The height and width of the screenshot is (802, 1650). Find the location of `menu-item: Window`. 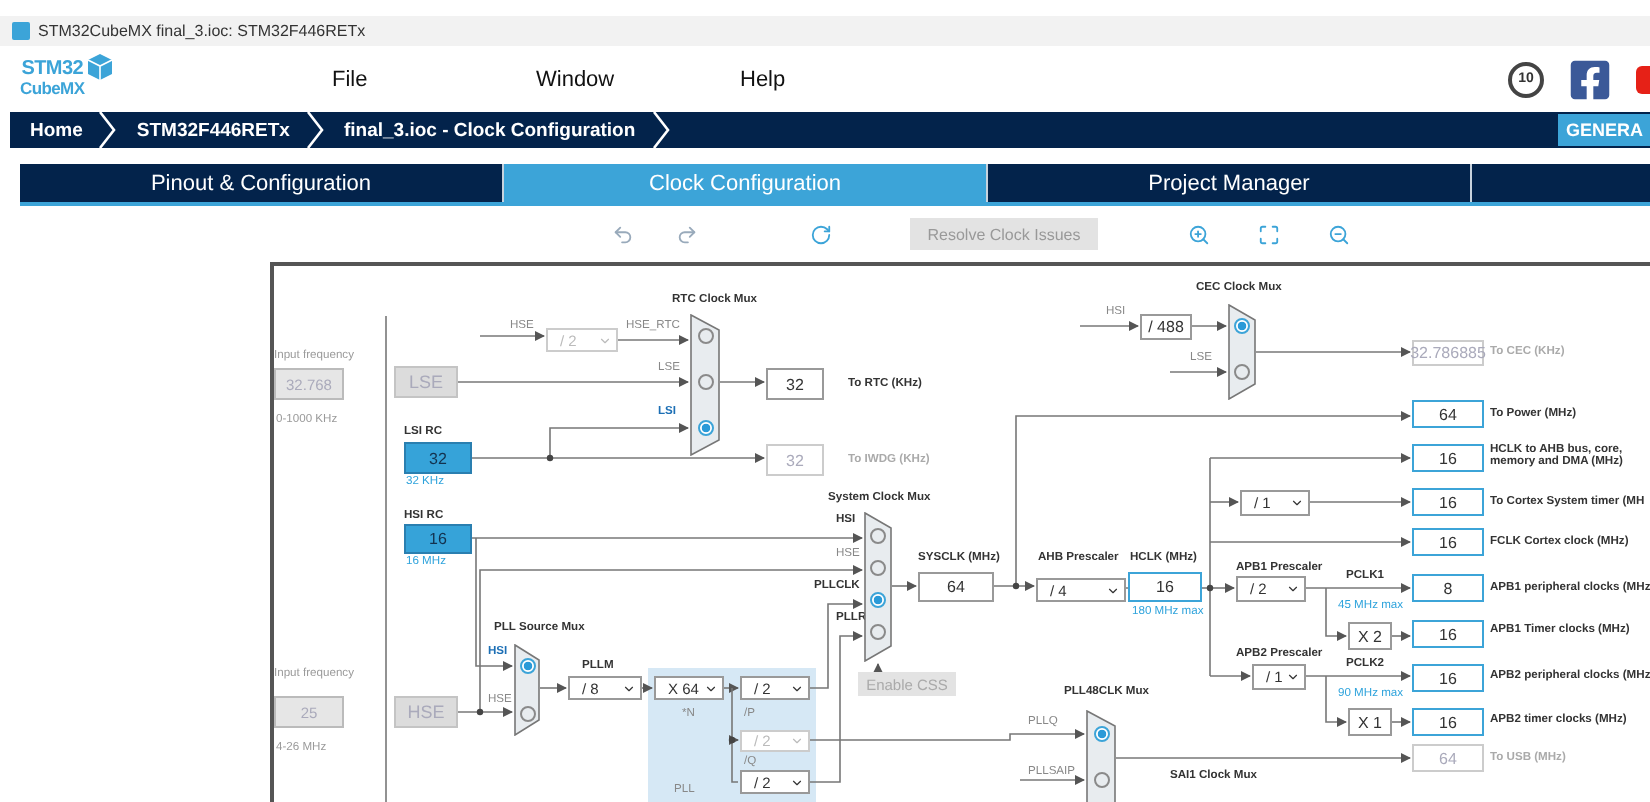

menu-item: Window is located at coordinates (638, 79).